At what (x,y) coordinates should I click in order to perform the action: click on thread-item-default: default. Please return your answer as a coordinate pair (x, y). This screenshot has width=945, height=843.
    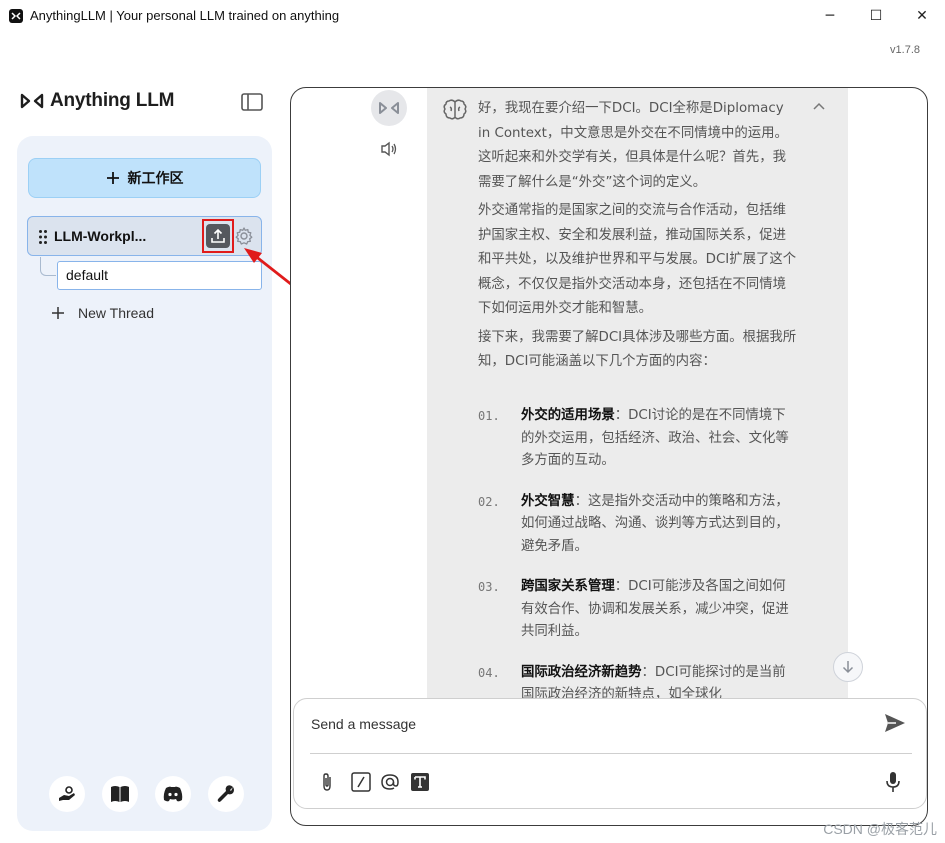
    Looking at the image, I should click on (159, 275).